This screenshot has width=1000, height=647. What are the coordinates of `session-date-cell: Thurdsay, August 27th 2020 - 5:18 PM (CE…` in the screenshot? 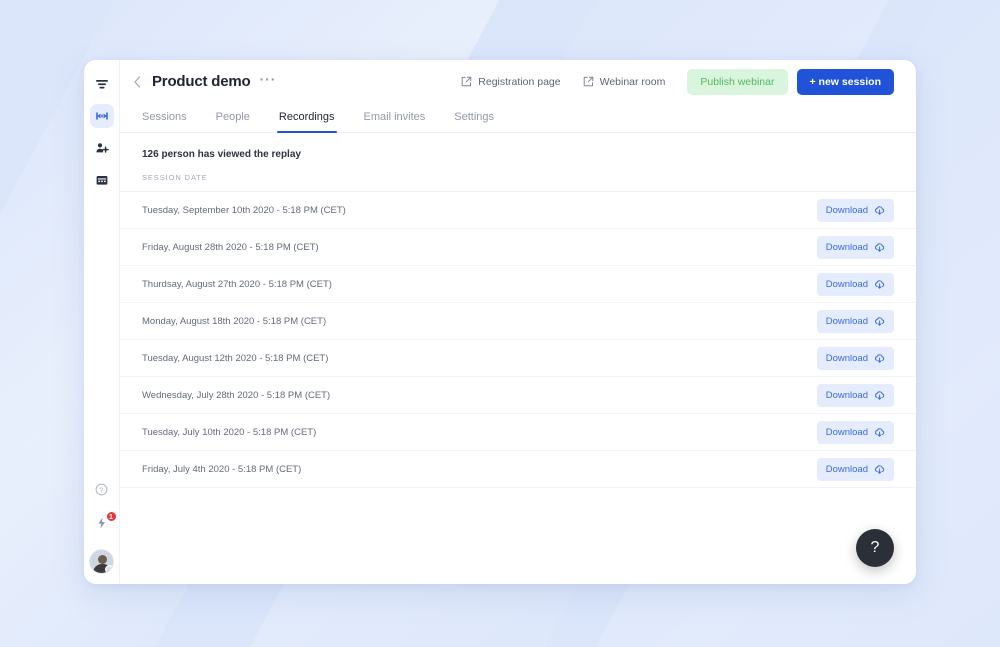 It's located at (237, 284).